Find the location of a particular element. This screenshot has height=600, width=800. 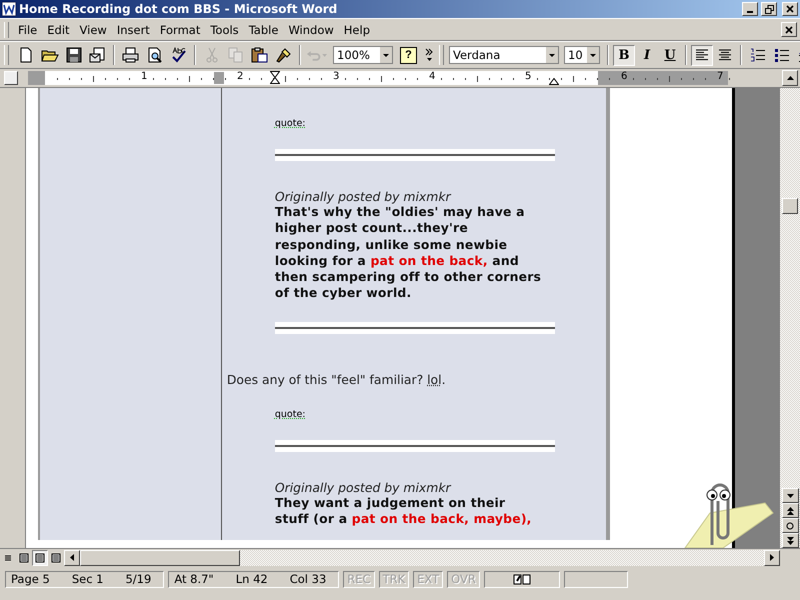

window-title: Home Recording dot com BBS - Microsoft Word is located at coordinates (178, 9).